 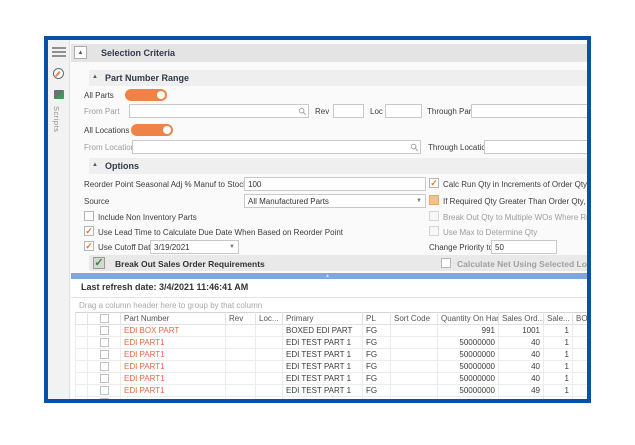 I want to click on sidebar-tab-scripts: Scripts, so click(x=56, y=119).